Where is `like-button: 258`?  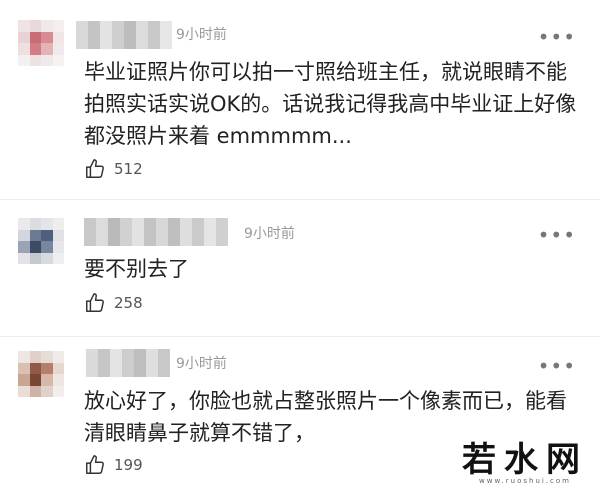 like-button: 258 is located at coordinates (113, 303).